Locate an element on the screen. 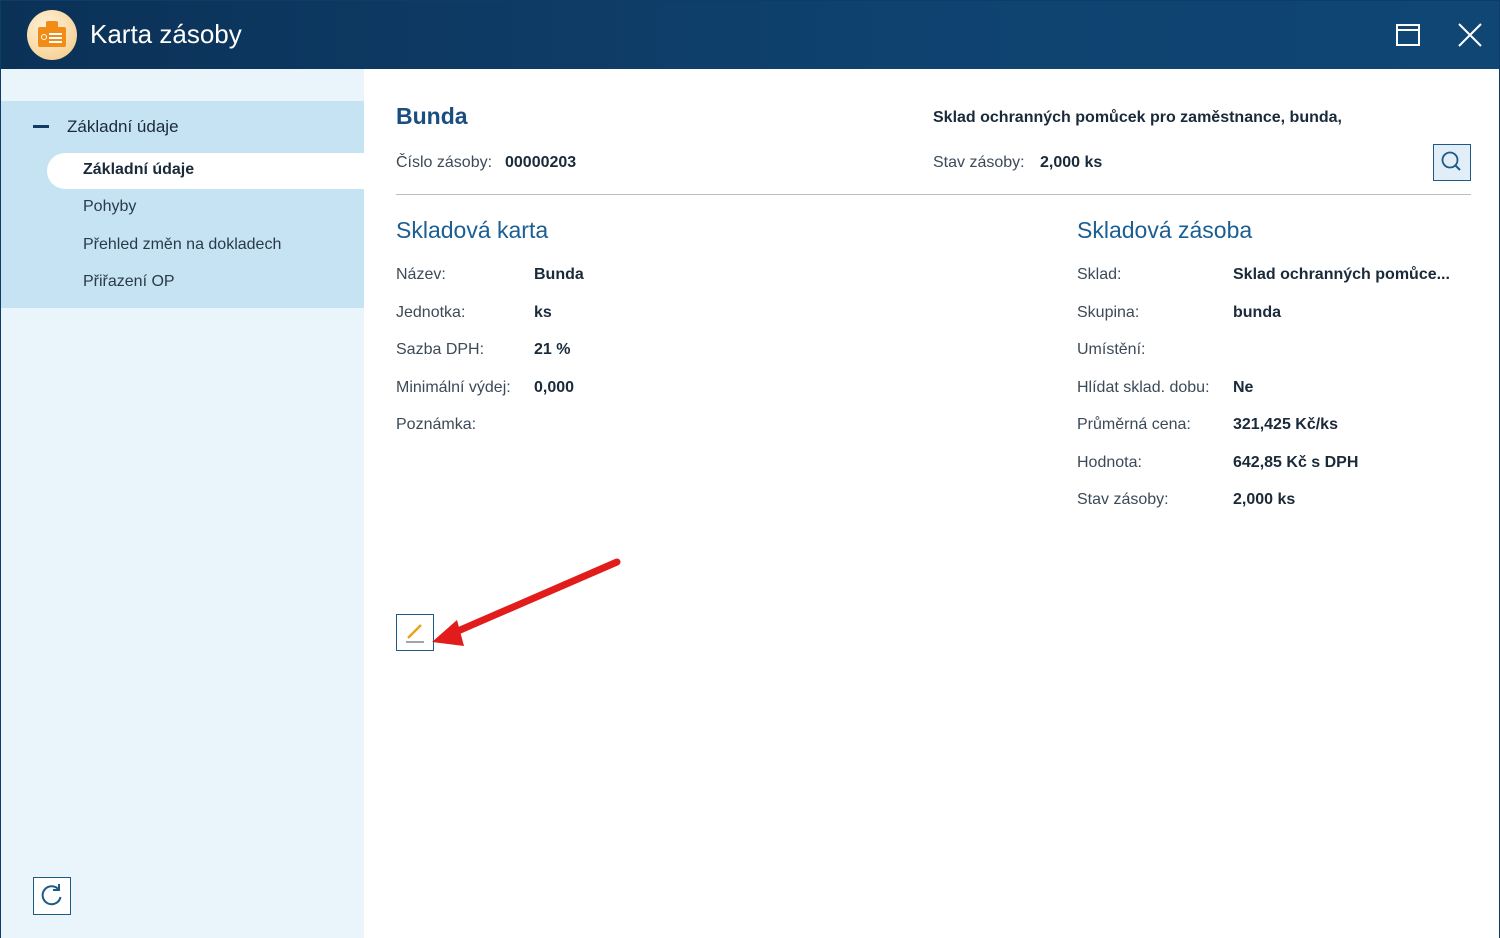  card-unit-label: Jednotka: is located at coordinates (431, 312).